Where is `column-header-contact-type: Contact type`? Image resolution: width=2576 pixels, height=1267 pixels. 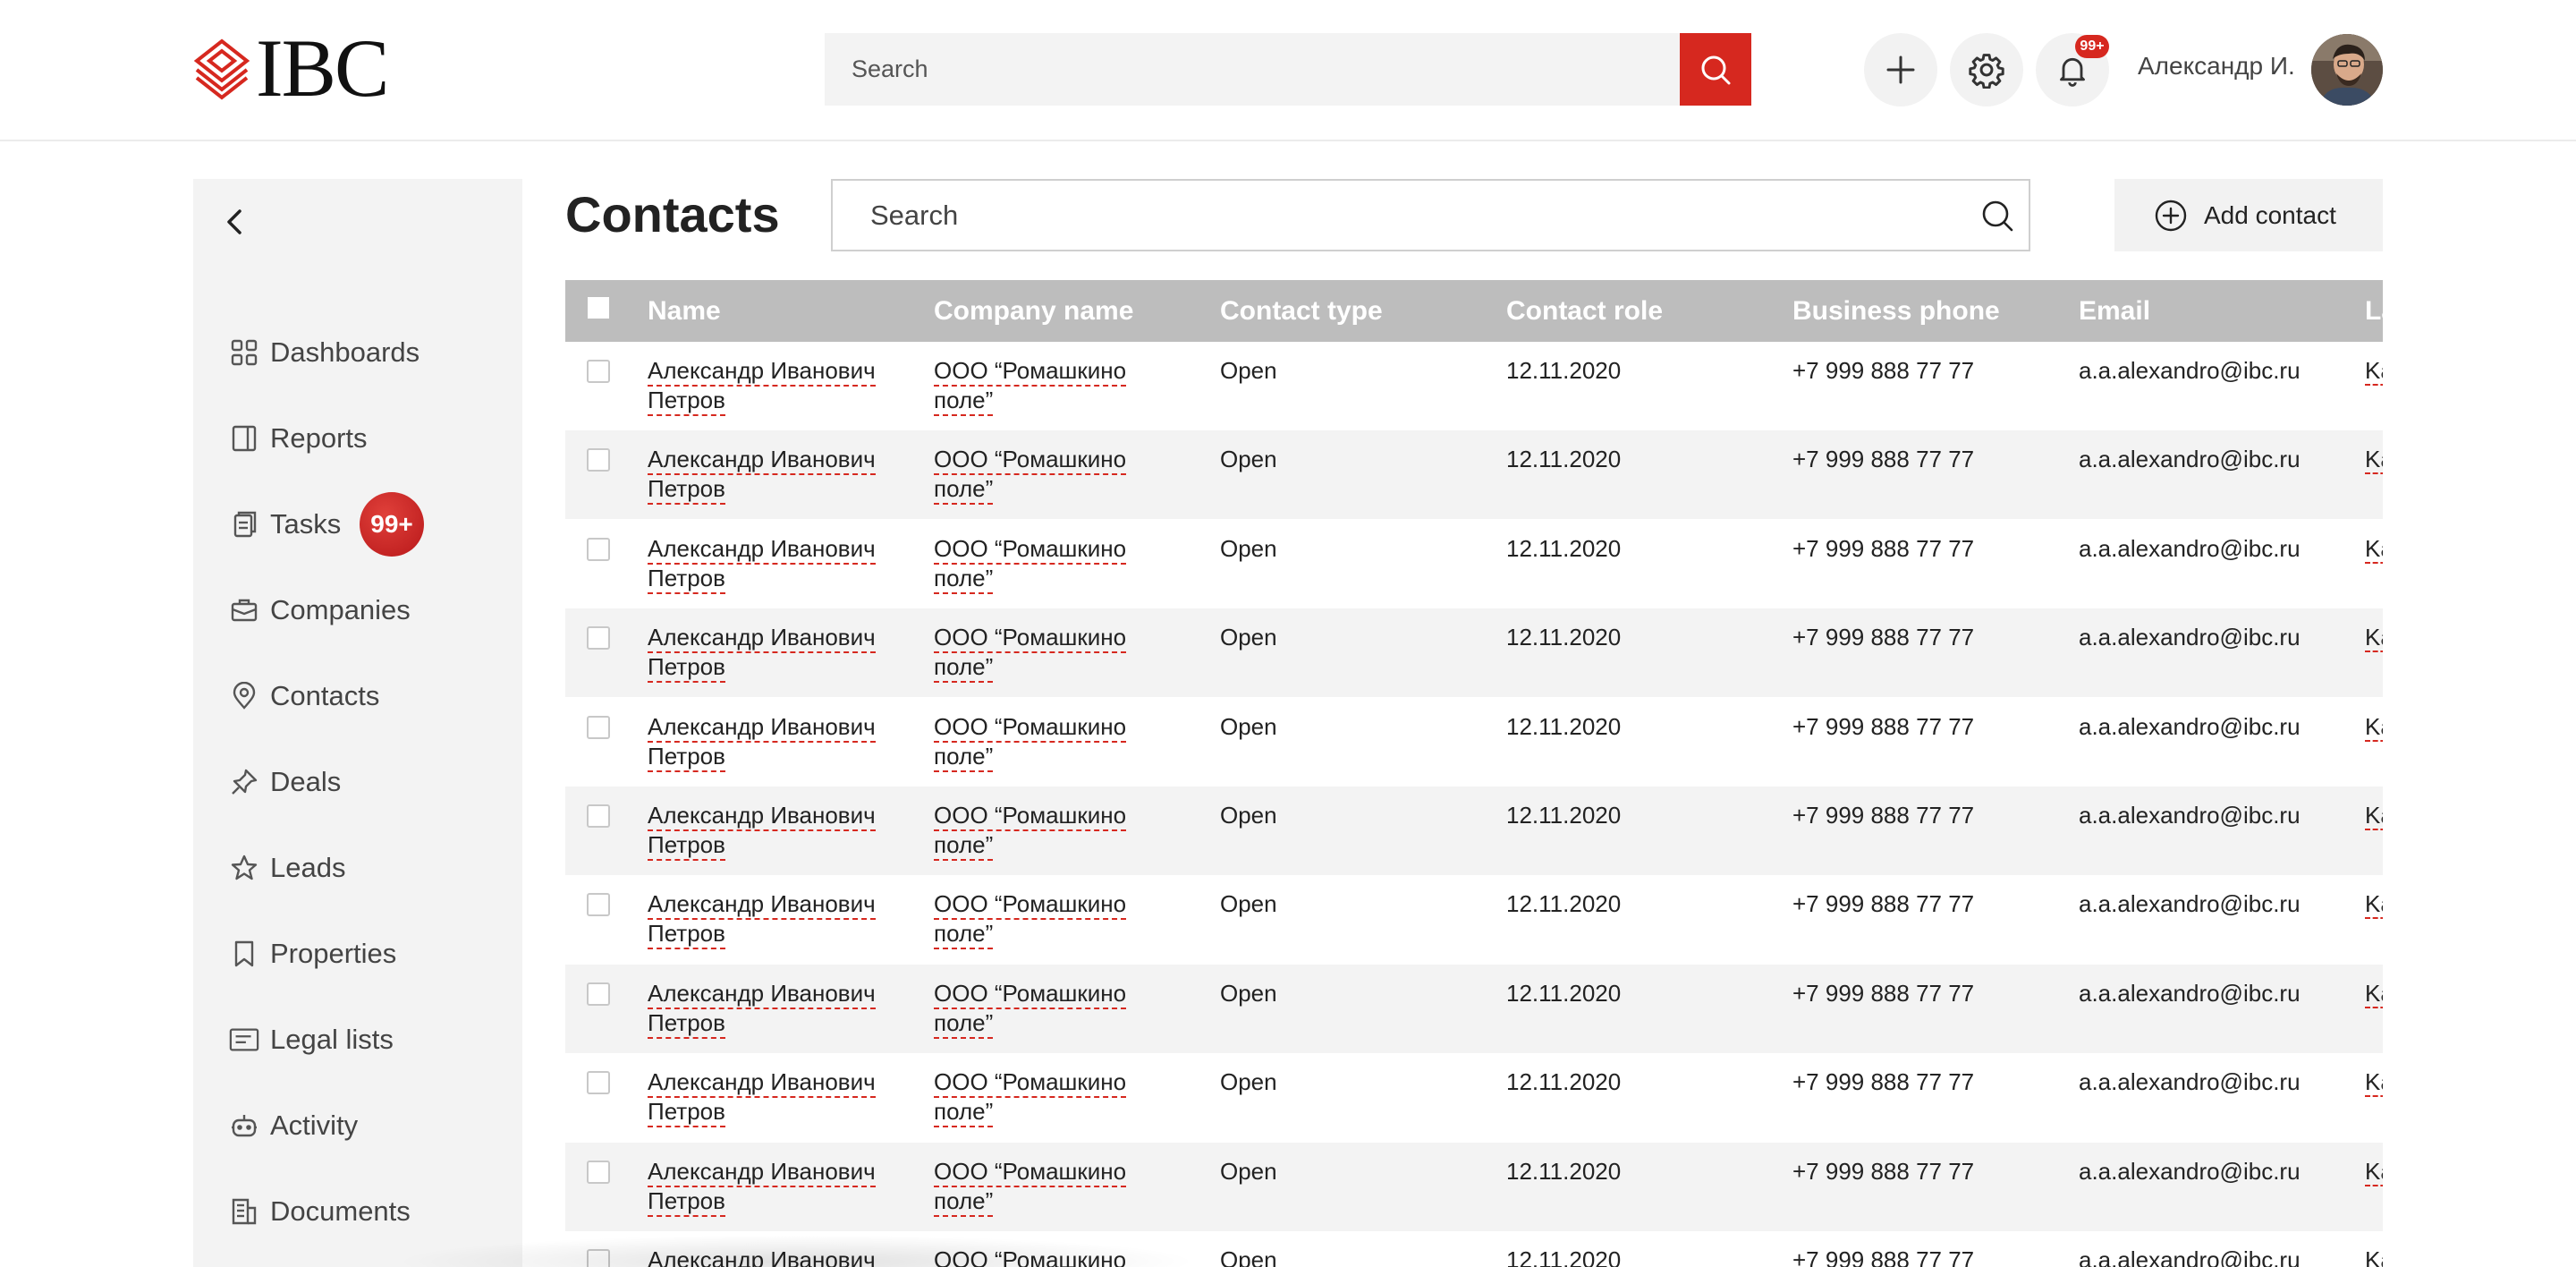 column-header-contact-type: Contact type is located at coordinates (1301, 311).